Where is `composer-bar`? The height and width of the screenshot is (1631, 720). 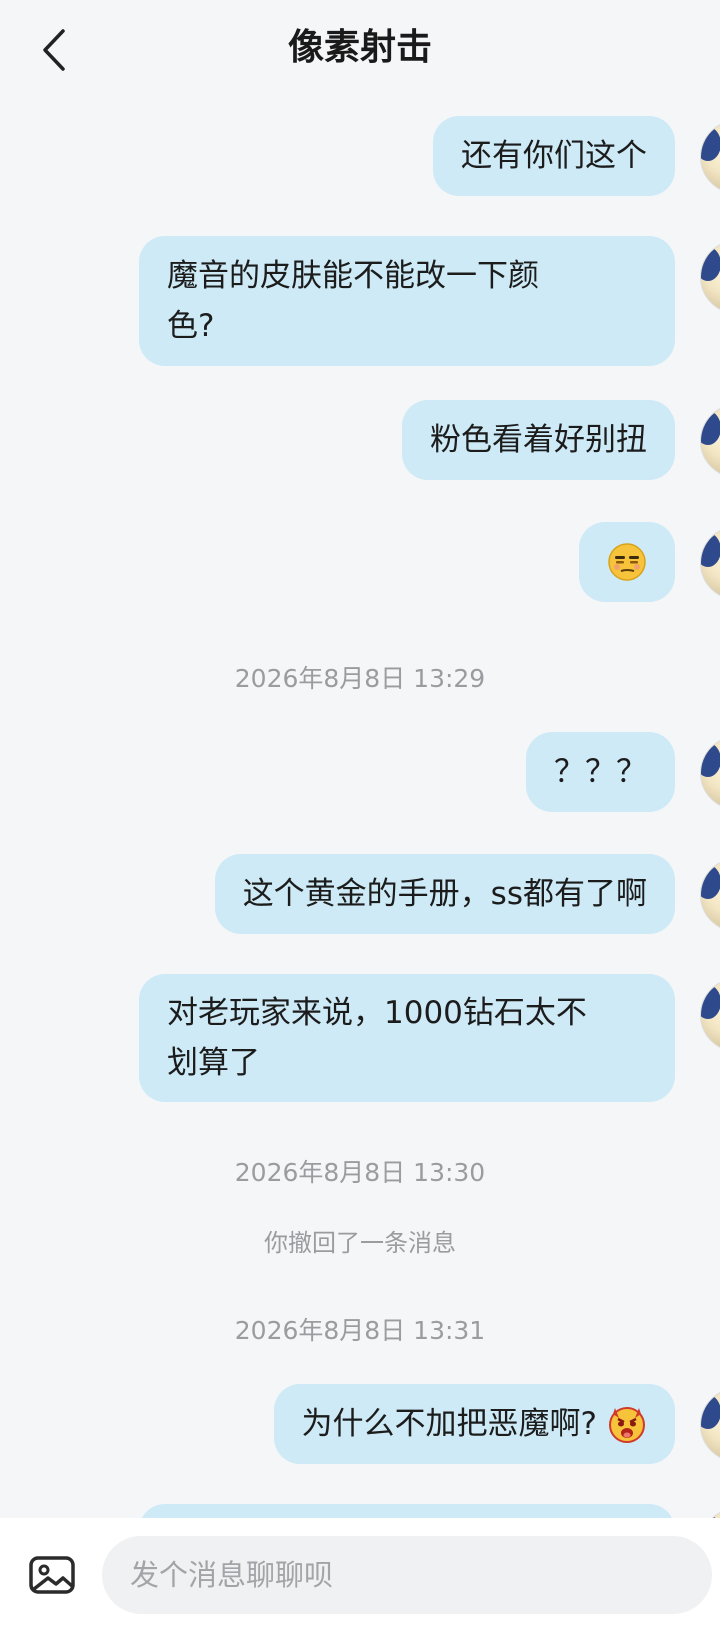
composer-bar is located at coordinates (360, 1574).